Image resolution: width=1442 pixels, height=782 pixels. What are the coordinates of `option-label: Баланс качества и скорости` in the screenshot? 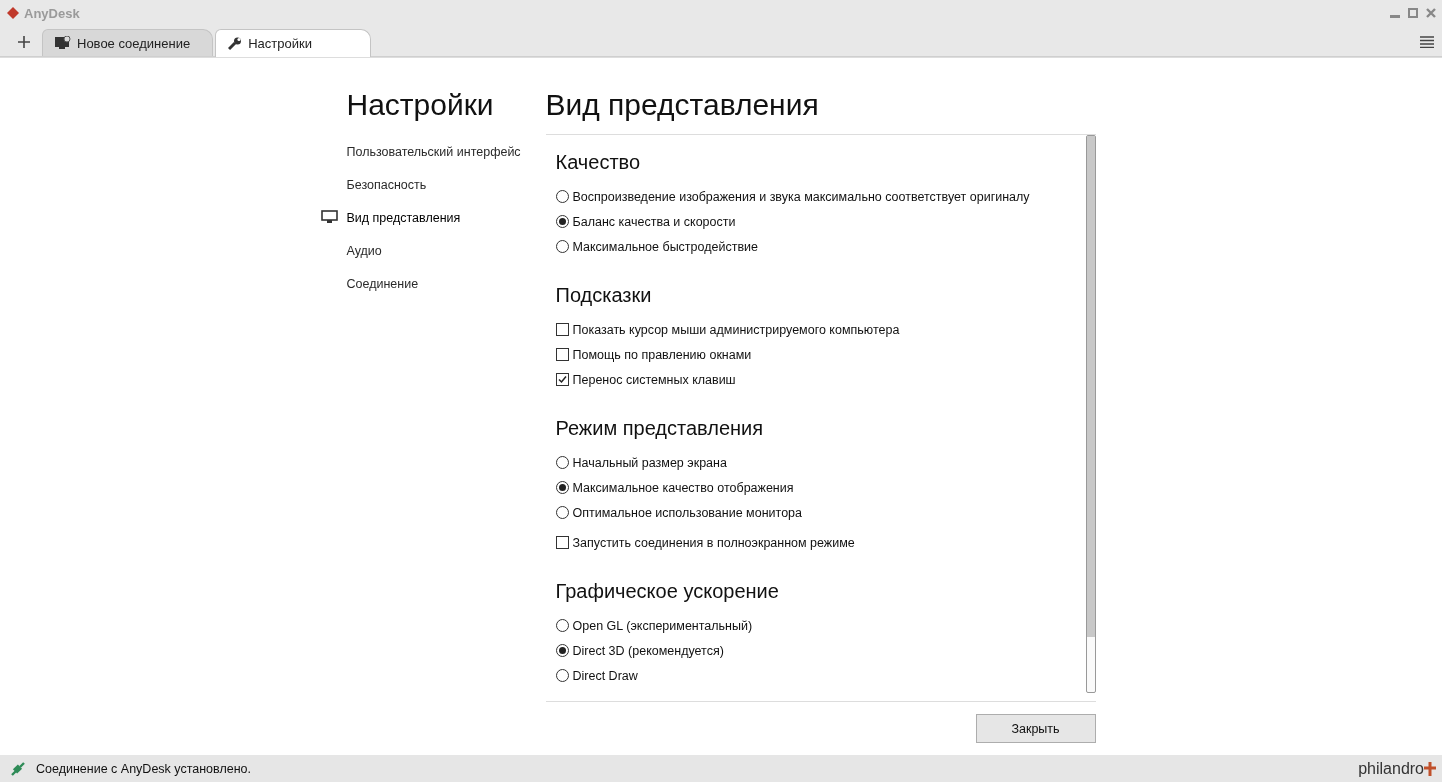 It's located at (654, 221).